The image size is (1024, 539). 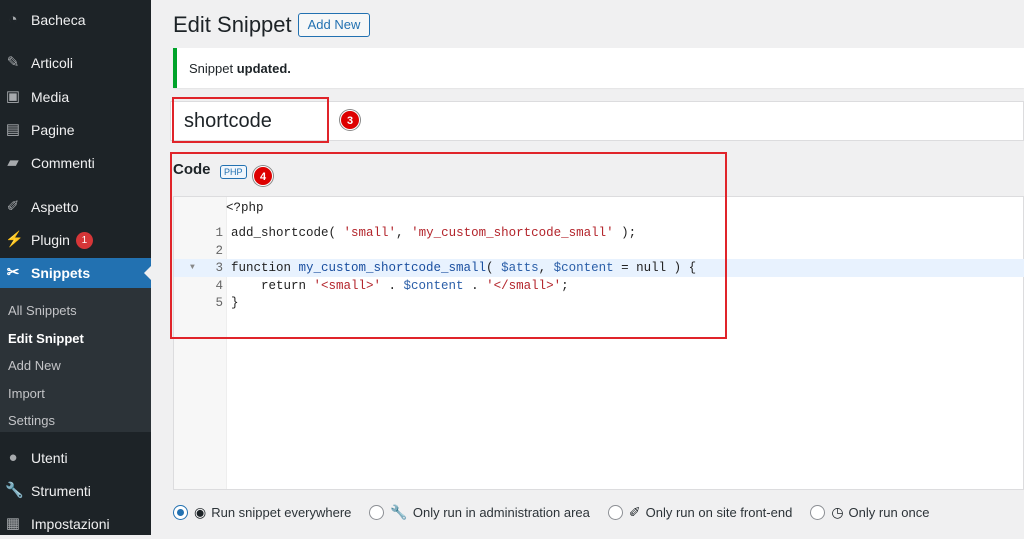 I want to click on pages-icon: ▤, so click(x=13, y=129).